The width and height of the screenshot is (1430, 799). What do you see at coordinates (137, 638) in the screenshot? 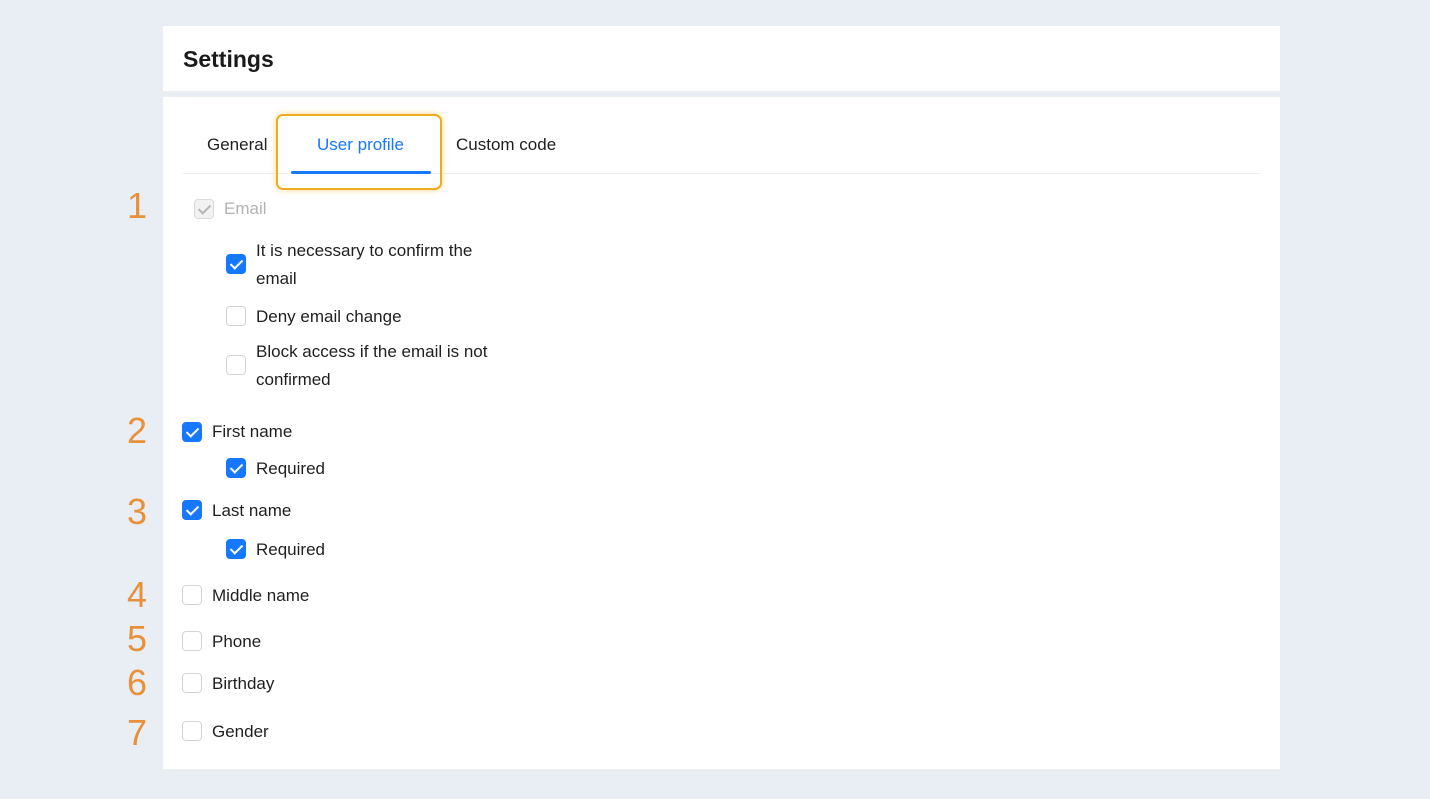
I see `marker-5: 5` at bounding box center [137, 638].